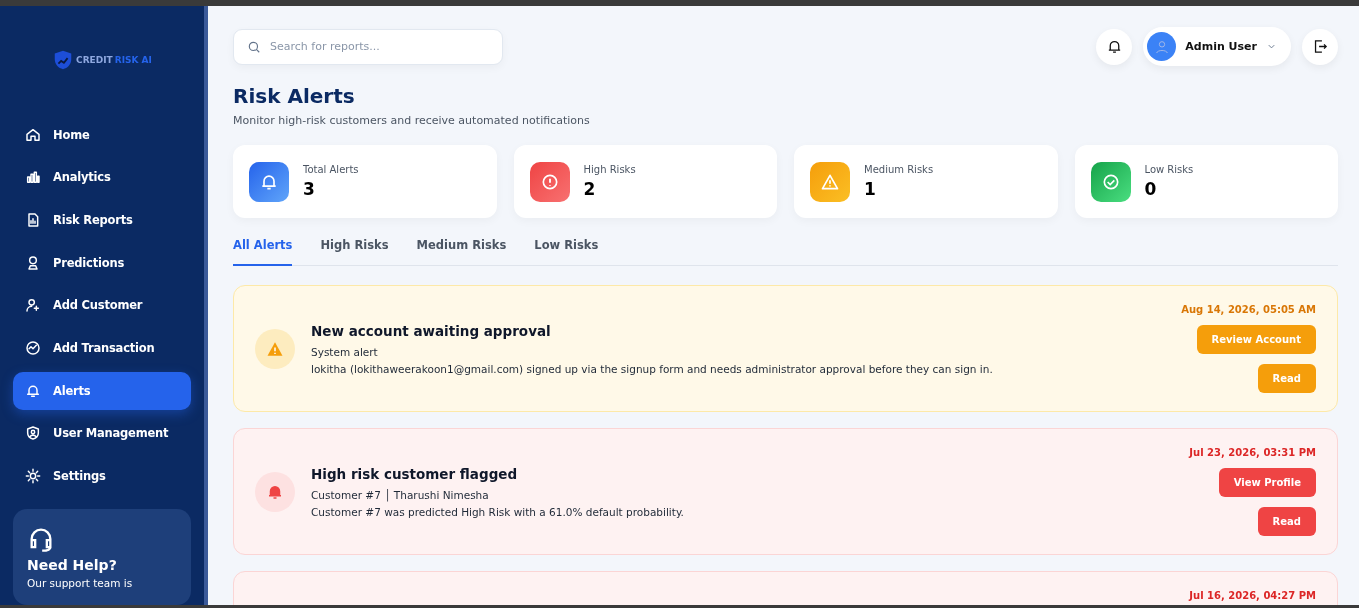 This screenshot has width=1359, height=608. Describe the element at coordinates (102, 433) in the screenshot. I see `nav-item: User Management` at that location.